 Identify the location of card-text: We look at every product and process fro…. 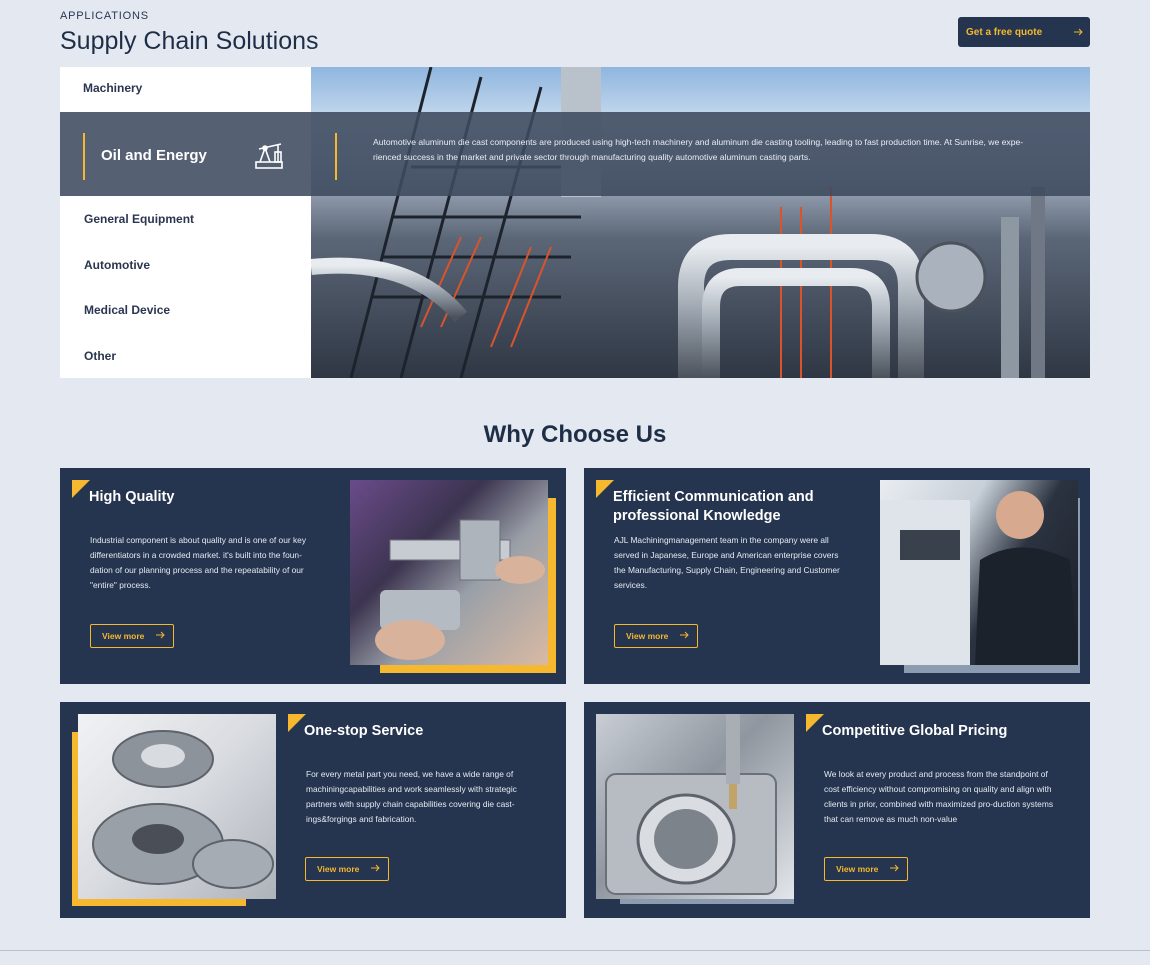
(939, 796).